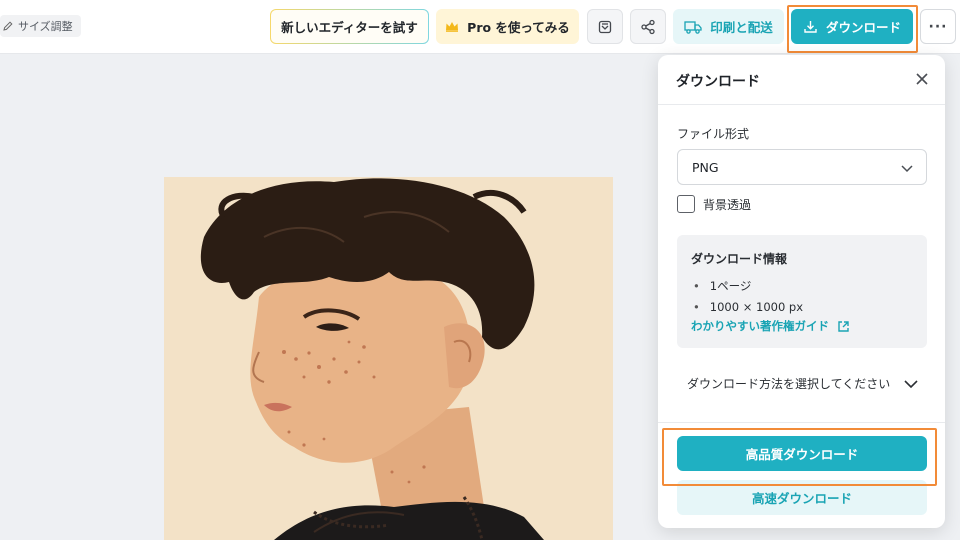  What do you see at coordinates (686, 204) in the screenshot?
I see `transparent-bg-checkbox` at bounding box center [686, 204].